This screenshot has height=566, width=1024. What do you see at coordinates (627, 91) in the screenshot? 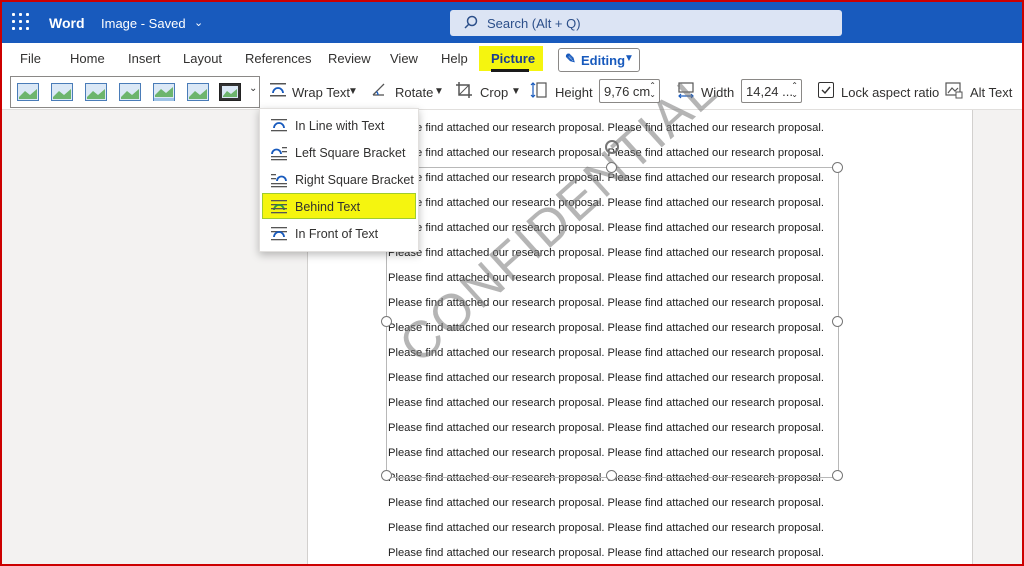
I see `height-value: 9,76 cm` at bounding box center [627, 91].